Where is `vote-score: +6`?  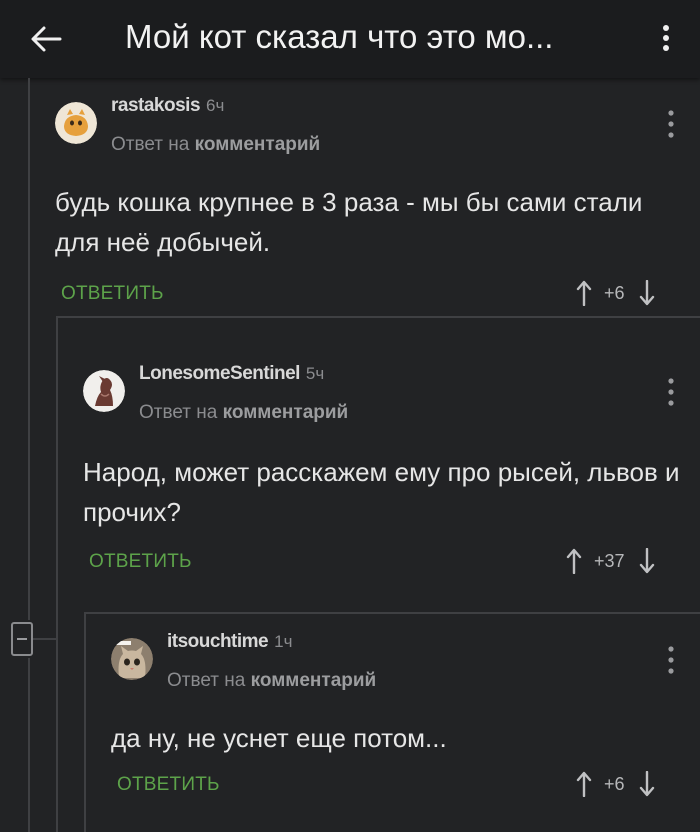 vote-score: +6 is located at coordinates (614, 783).